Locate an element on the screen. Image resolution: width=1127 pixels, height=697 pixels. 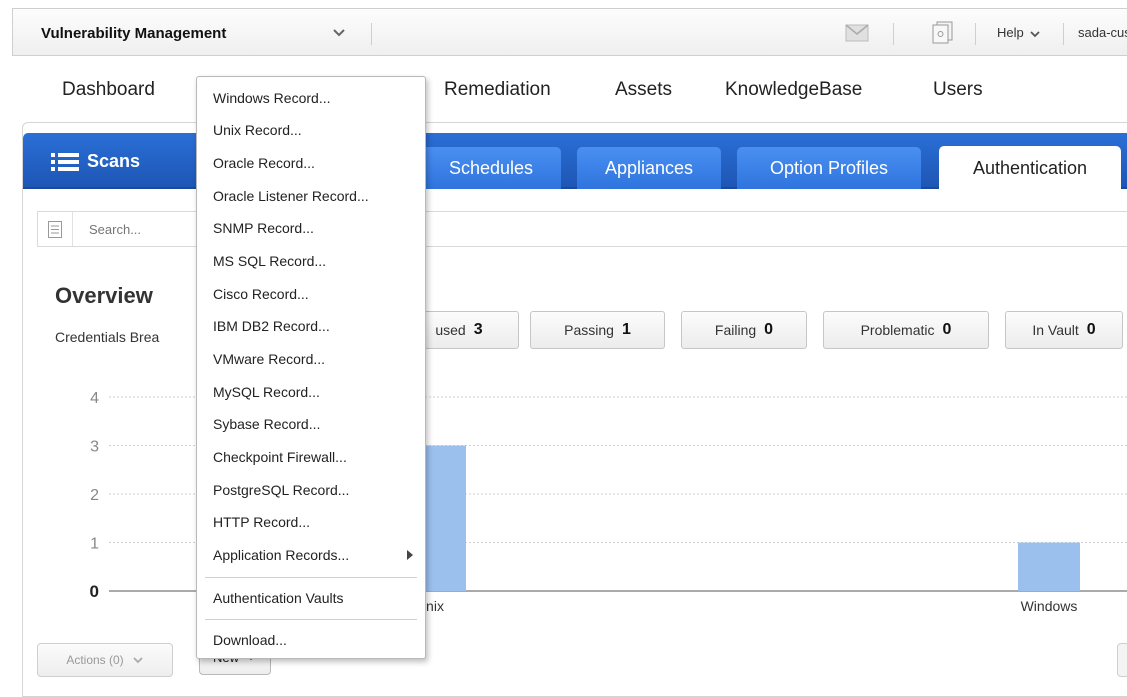
mail-icon is located at coordinates (857, 33).